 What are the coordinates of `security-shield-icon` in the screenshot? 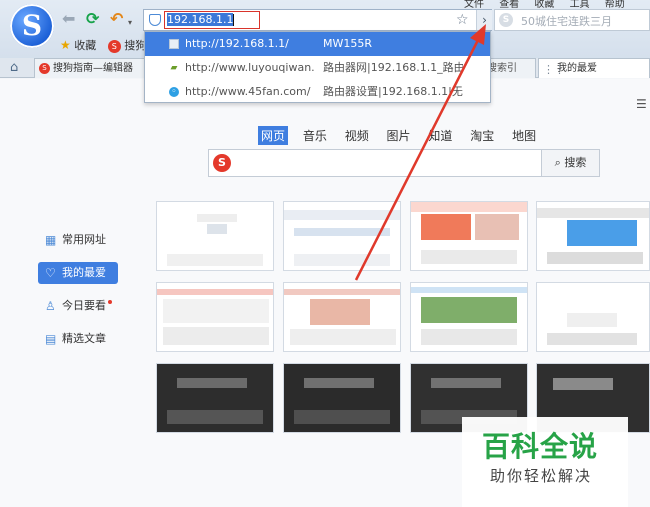 It's located at (155, 20).